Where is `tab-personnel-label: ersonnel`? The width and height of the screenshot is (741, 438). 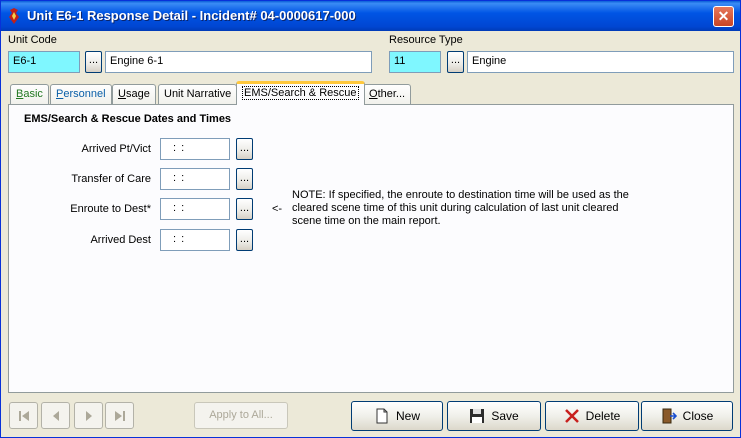
tab-personnel-label: ersonnel is located at coordinates (84, 94).